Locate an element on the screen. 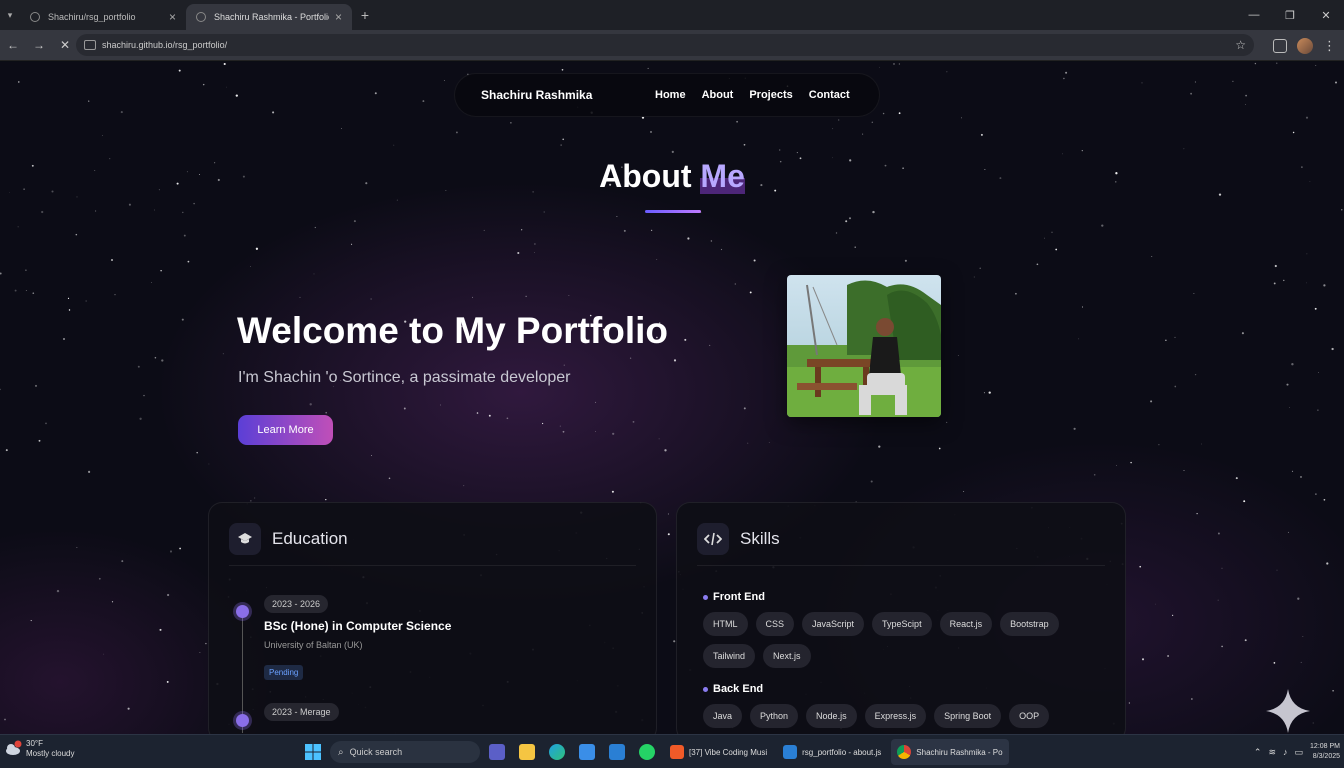 This screenshot has height=768, width=1344. skill-pill: Tailwind is located at coordinates (729, 656).